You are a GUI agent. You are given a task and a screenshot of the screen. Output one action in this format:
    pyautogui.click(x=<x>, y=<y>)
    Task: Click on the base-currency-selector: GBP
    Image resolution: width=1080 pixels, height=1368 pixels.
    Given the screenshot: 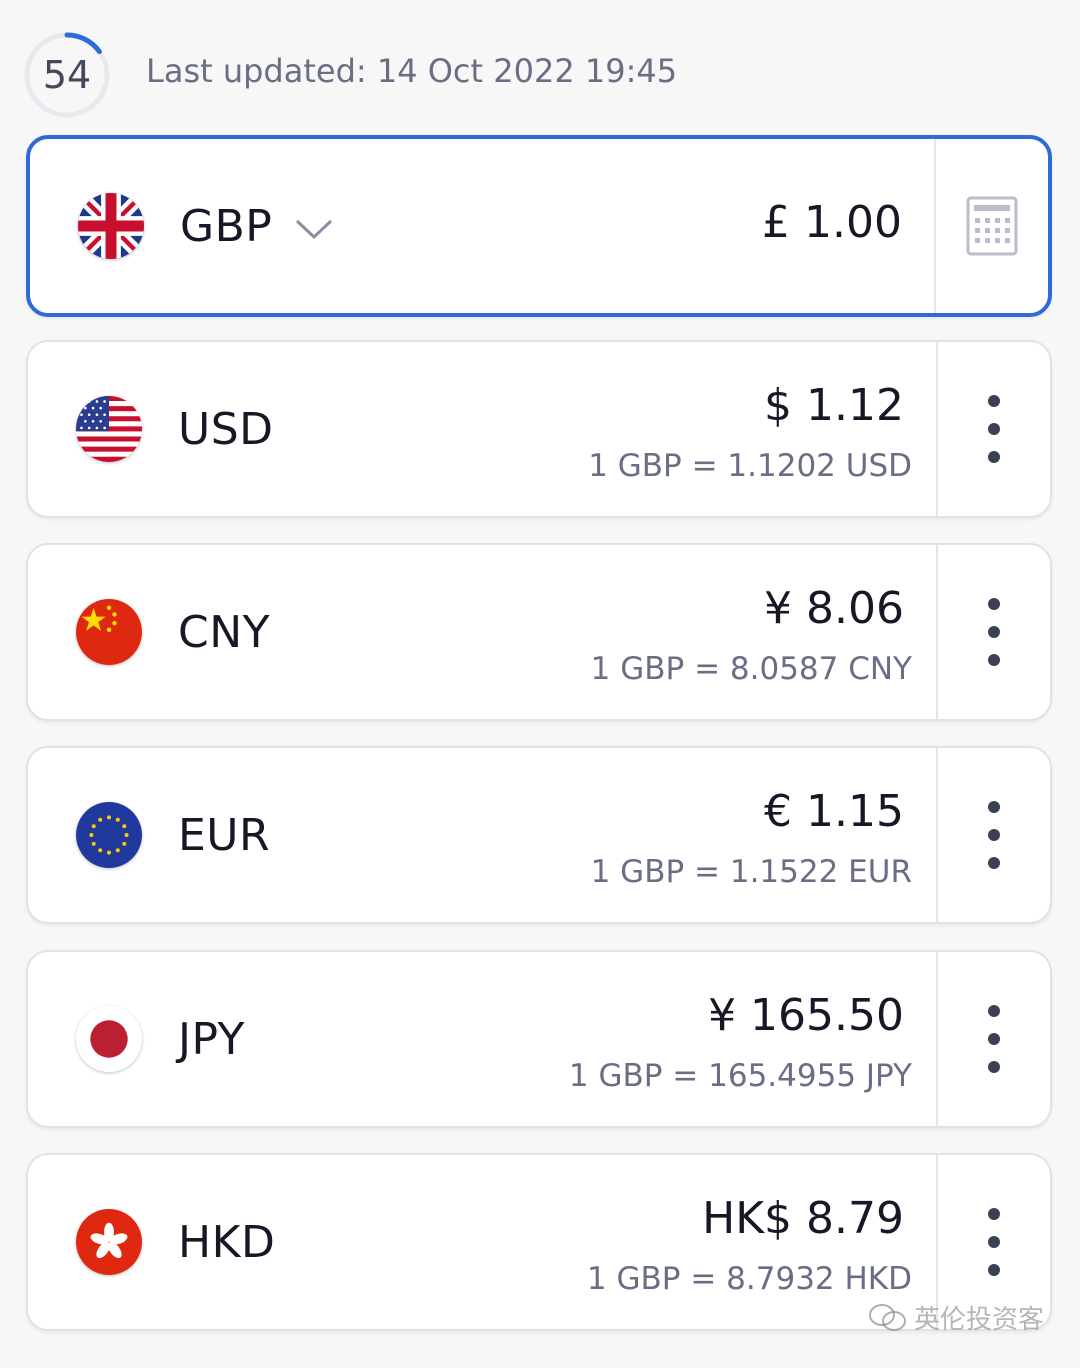 What is the action you would take?
    pyautogui.click(x=257, y=226)
    